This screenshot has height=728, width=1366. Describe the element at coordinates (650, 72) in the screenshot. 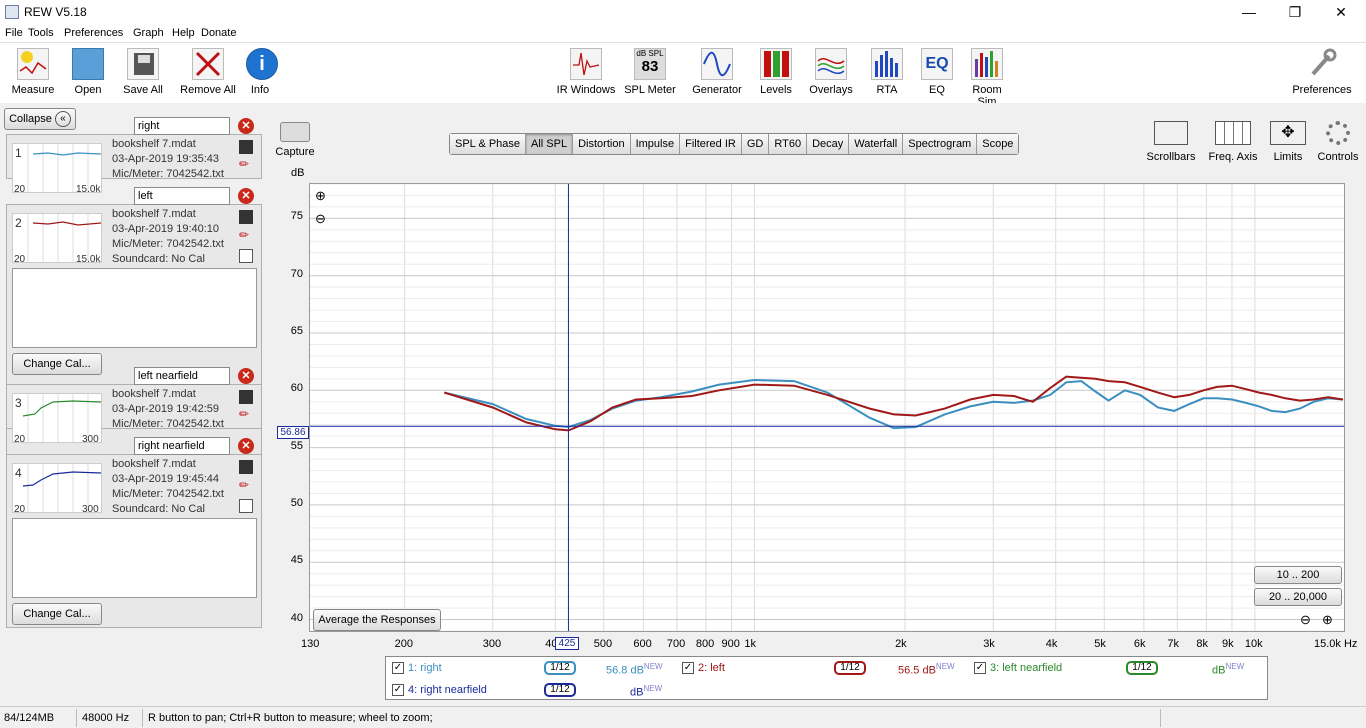

I see `spl-meter-button: dB SPL 83 SPL Meter` at that location.